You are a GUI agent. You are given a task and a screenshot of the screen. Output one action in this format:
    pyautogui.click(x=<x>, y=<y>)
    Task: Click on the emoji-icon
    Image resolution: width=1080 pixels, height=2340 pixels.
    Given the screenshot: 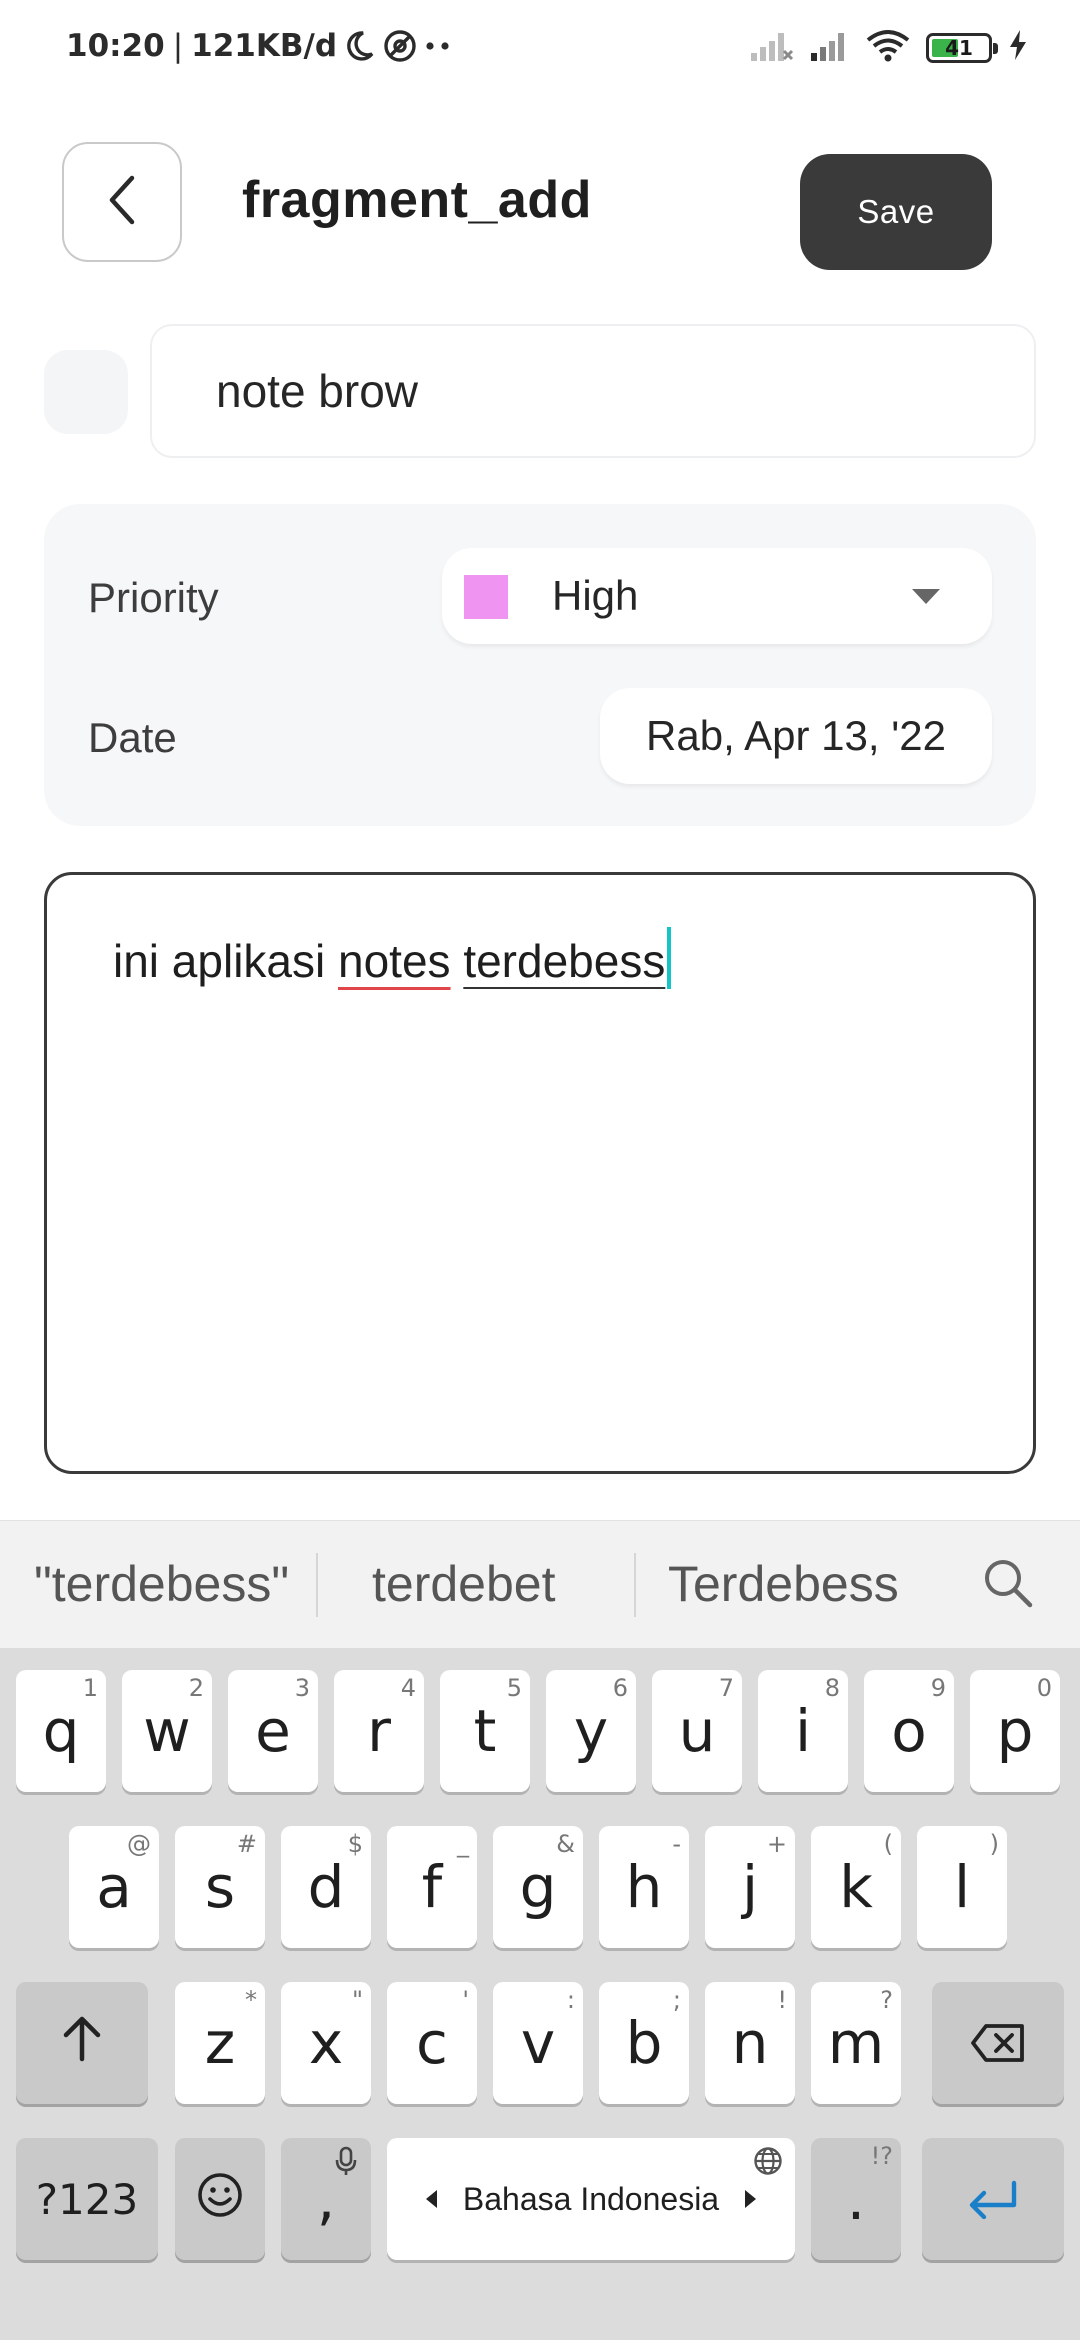 What is the action you would take?
    pyautogui.click(x=220, y=2199)
    